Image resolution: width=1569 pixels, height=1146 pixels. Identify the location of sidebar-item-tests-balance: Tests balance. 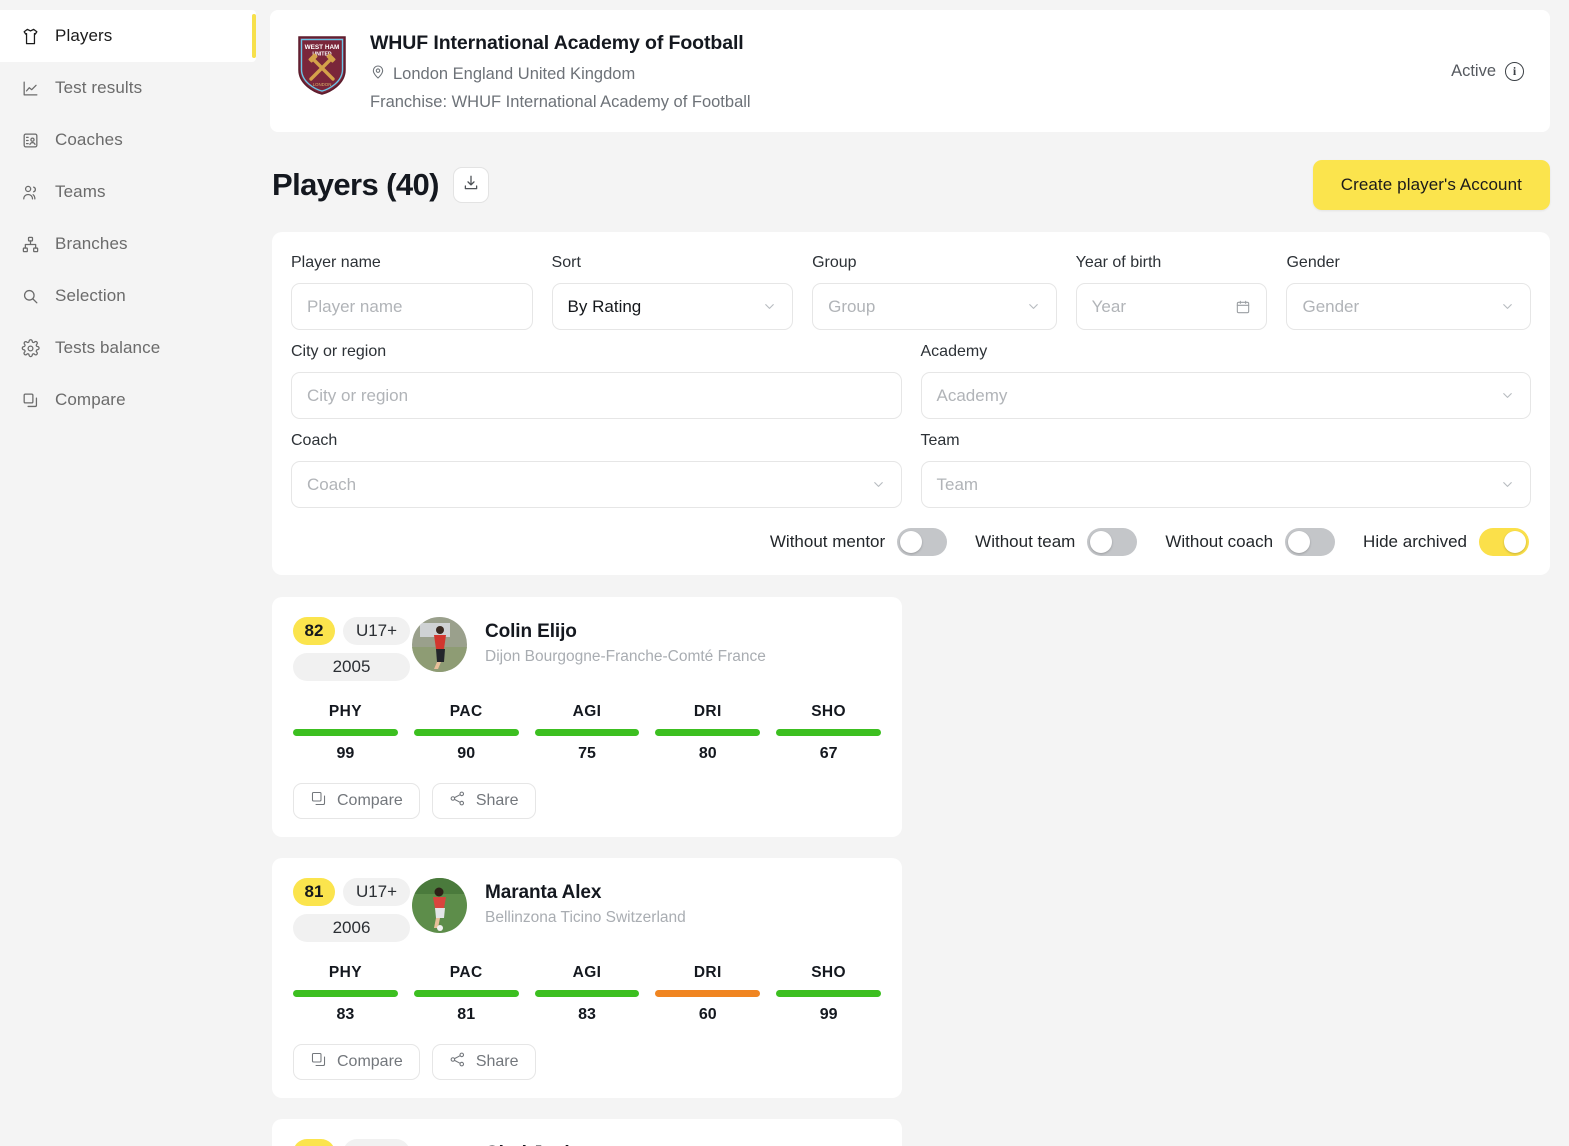
(128, 348).